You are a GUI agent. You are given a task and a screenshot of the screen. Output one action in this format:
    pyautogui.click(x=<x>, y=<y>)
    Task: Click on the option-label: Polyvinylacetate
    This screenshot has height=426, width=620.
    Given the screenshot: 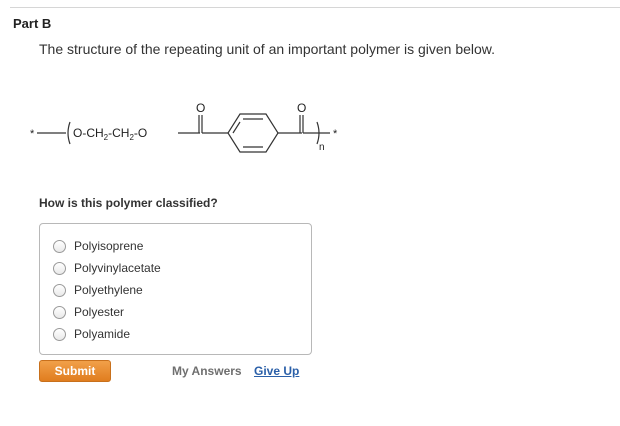 What is the action you would take?
    pyautogui.click(x=117, y=268)
    